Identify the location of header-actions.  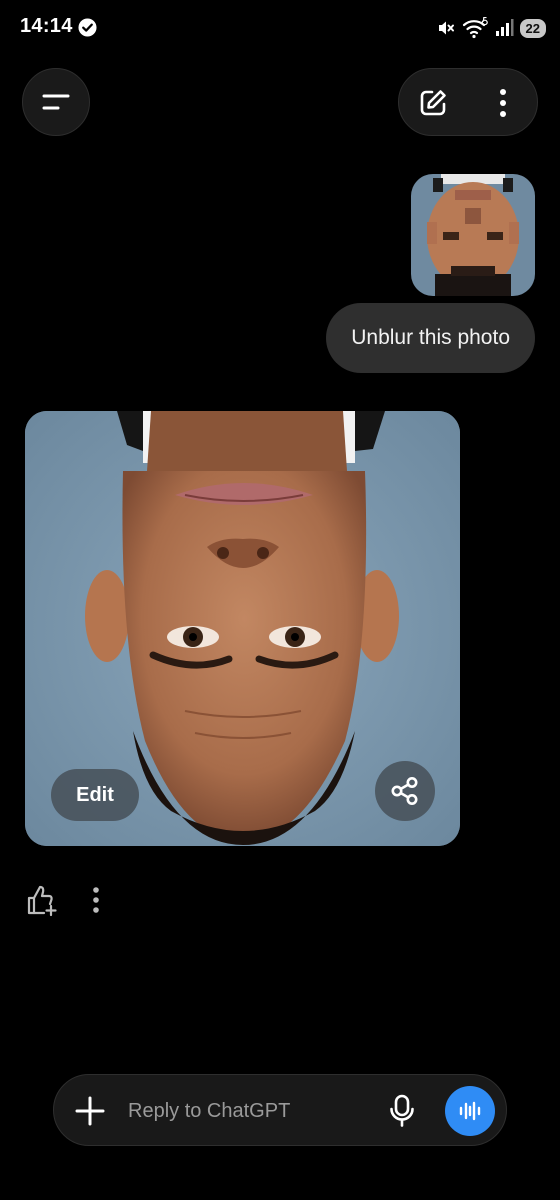
(468, 102).